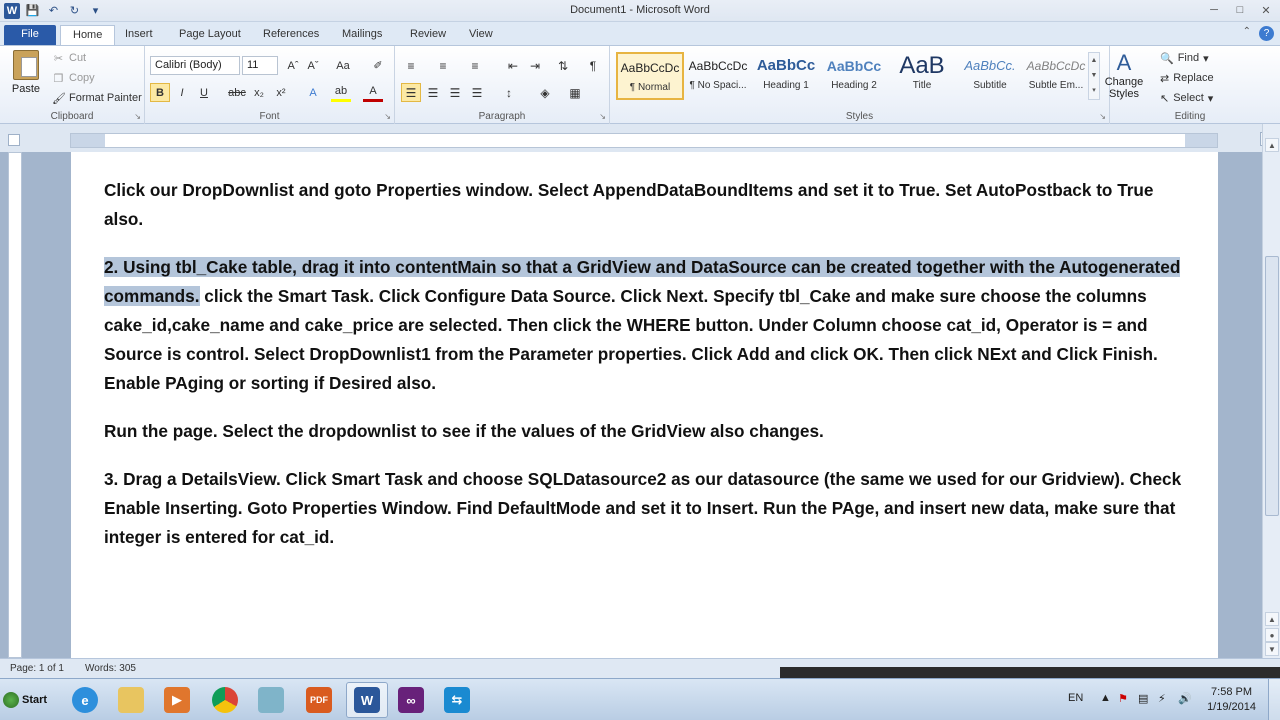  What do you see at coordinates (237, 92) in the screenshot?
I see `strikethrough-icon: abc` at bounding box center [237, 92].